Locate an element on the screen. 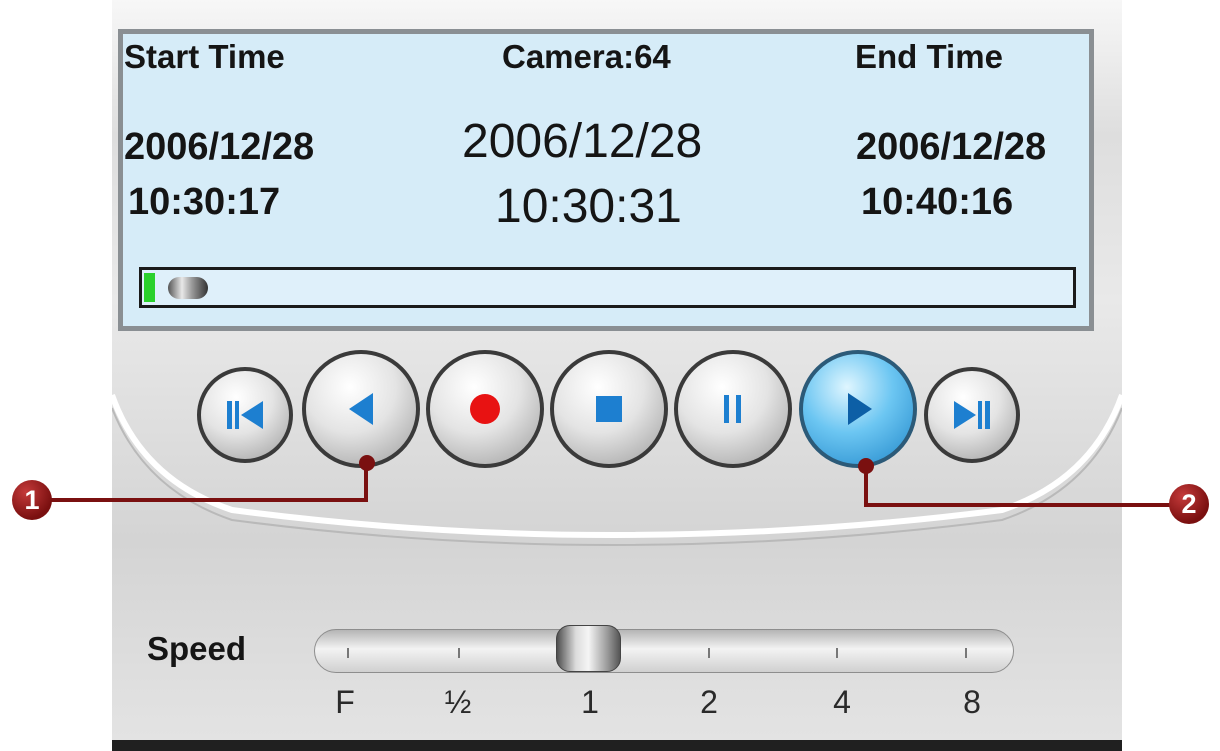 The height and width of the screenshot is (751, 1220). pause-icon is located at coordinates (732, 409).